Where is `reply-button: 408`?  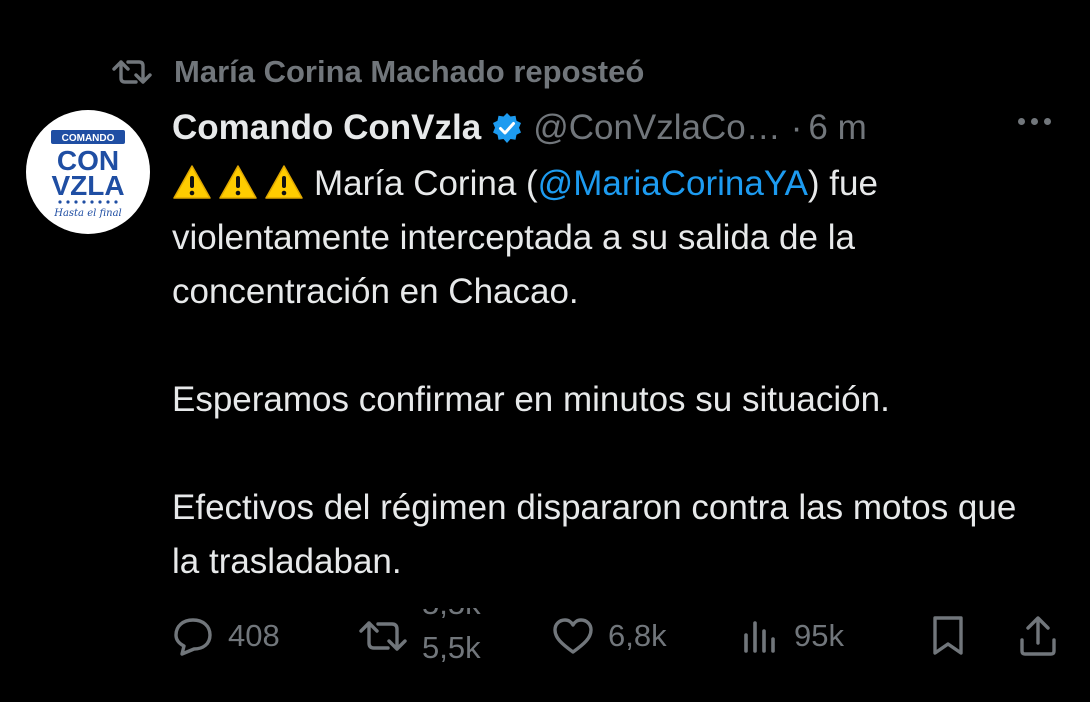 reply-button: 408 is located at coordinates (226, 636).